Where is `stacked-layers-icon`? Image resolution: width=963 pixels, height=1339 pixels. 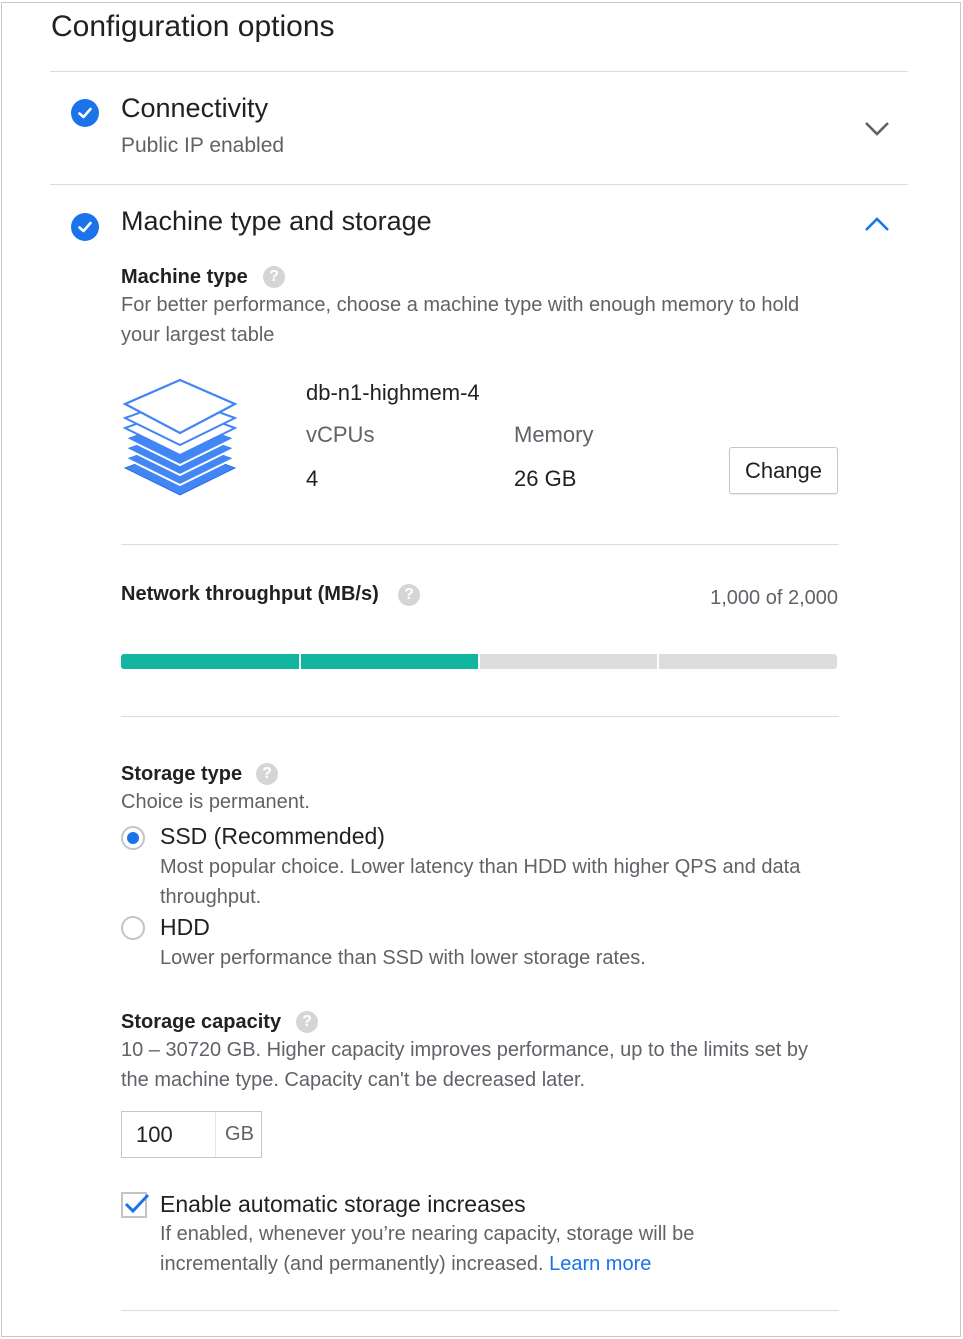
stacked-layers-icon is located at coordinates (180, 440).